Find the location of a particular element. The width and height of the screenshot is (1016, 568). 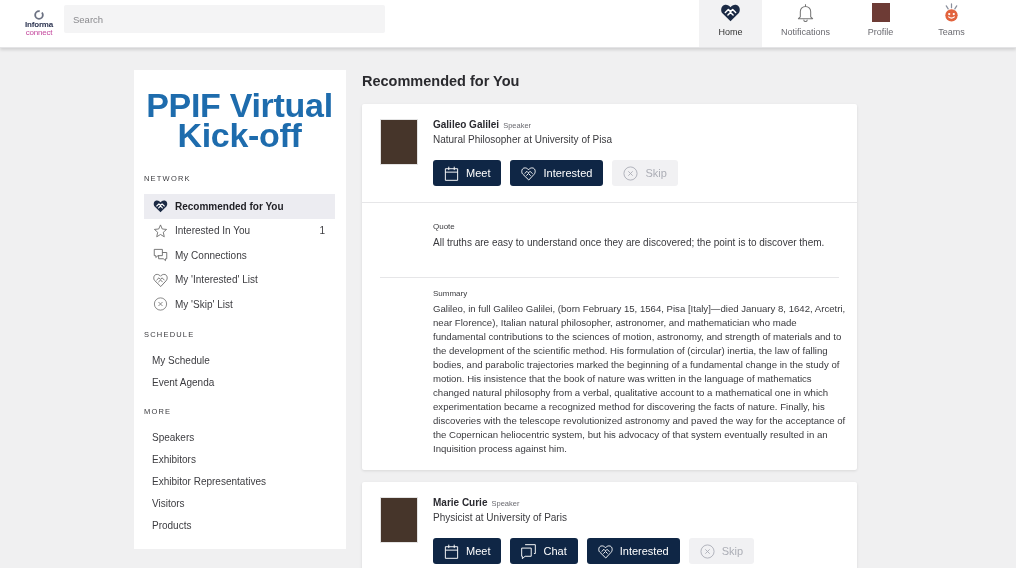

bell-icon is located at coordinates (805, 12).